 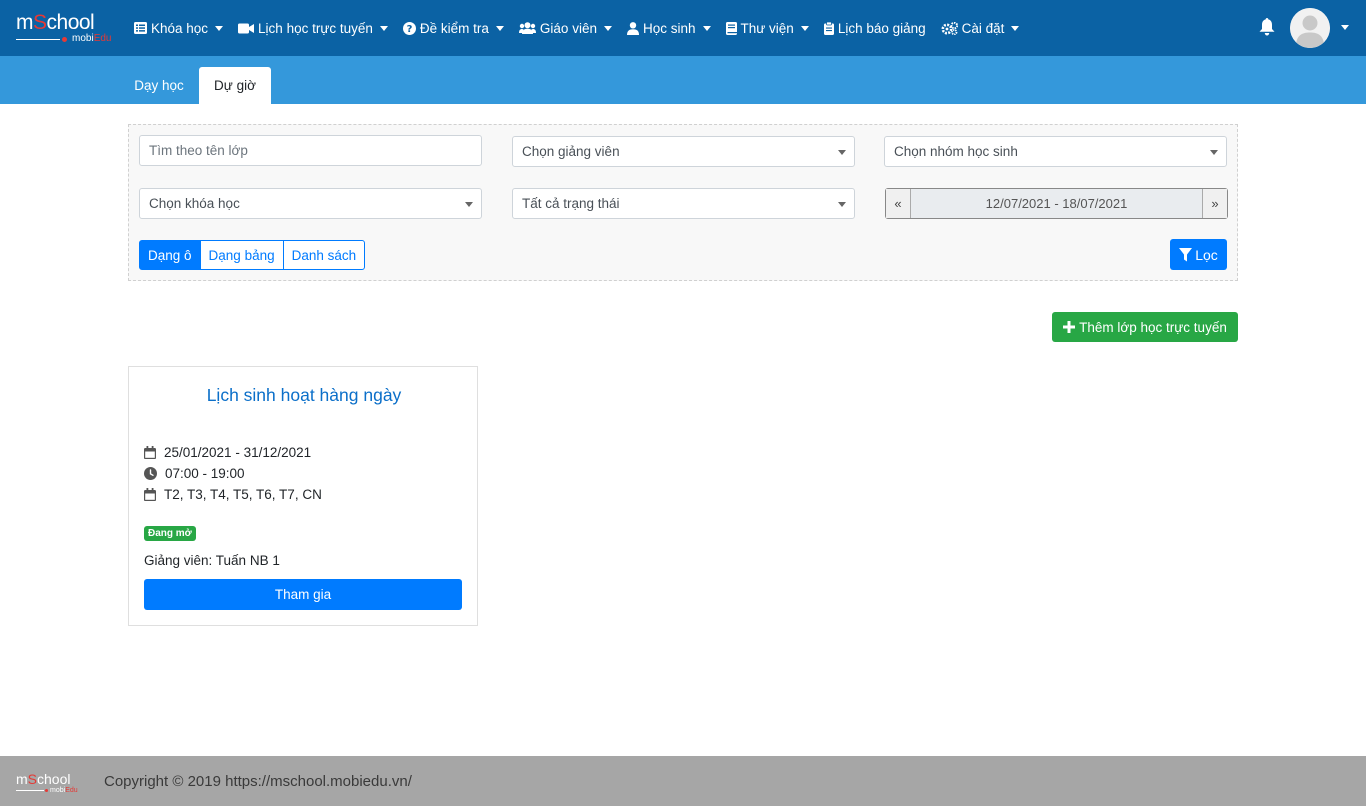 I want to click on logo-rest: chool, so click(x=70, y=22).